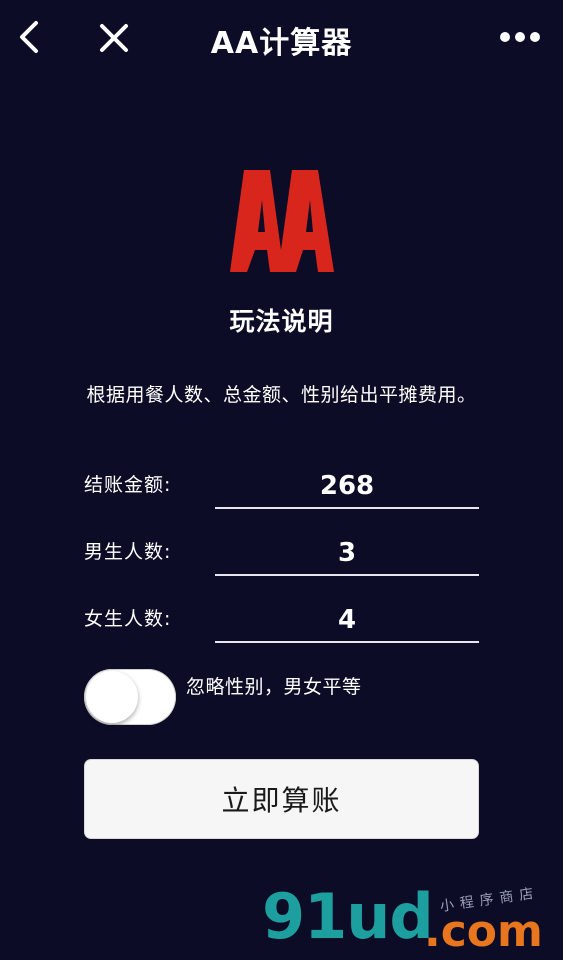 This screenshot has width=563, height=960. Describe the element at coordinates (347, 487) in the screenshot. I see `bill-amount-input` at that location.